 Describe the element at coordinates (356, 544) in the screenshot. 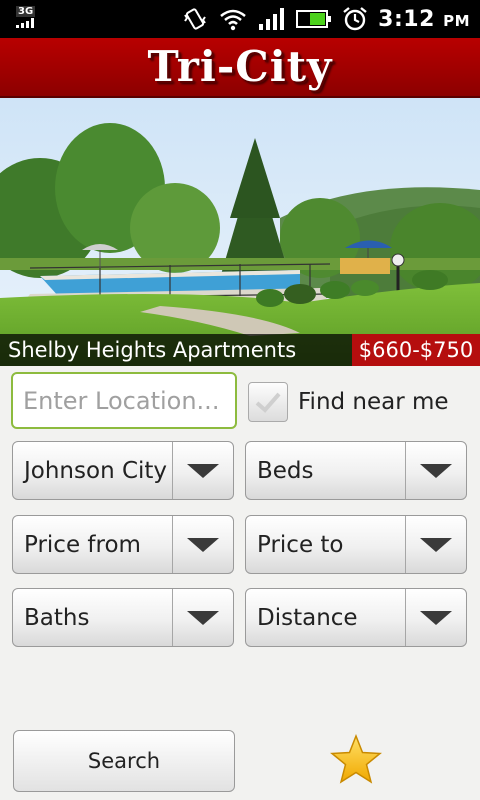

I see `price-to-dropdown: Price to` at that location.